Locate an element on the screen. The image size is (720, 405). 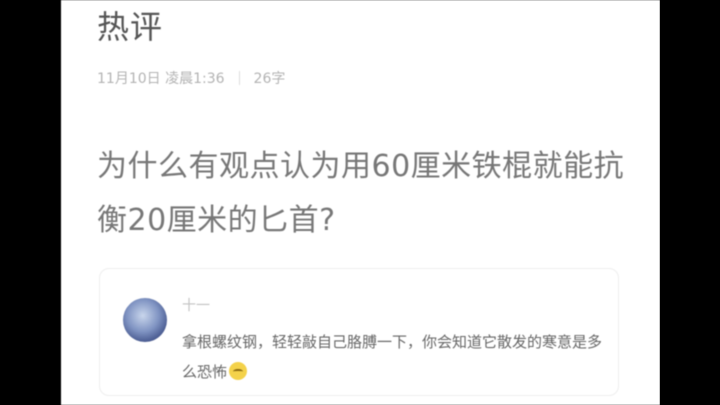
comment-username: 十一 is located at coordinates (196, 305).